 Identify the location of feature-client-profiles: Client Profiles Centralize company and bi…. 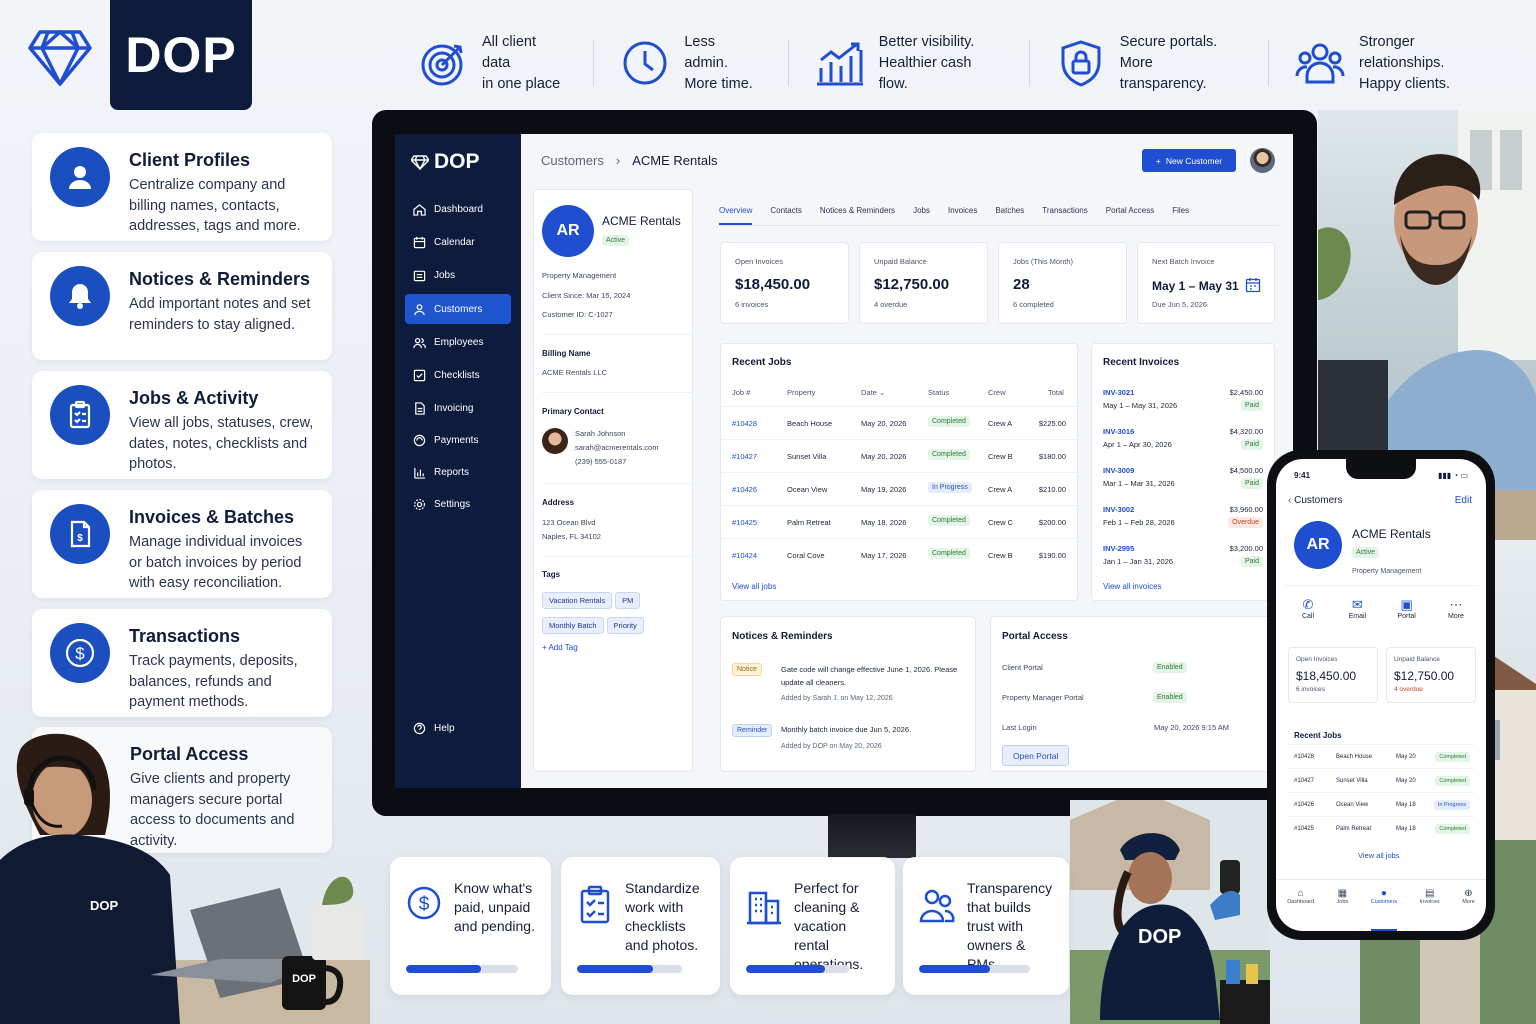
(182, 187).